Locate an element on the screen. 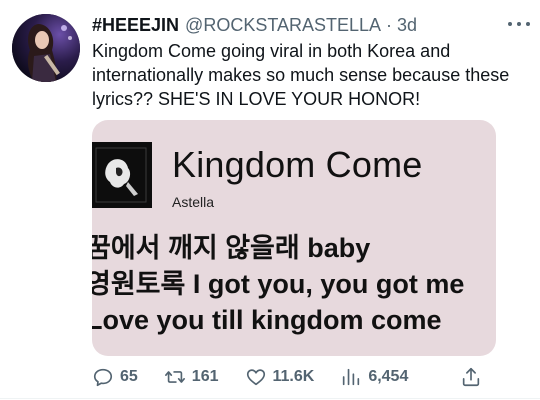  reply-icon is located at coordinates (103, 377).